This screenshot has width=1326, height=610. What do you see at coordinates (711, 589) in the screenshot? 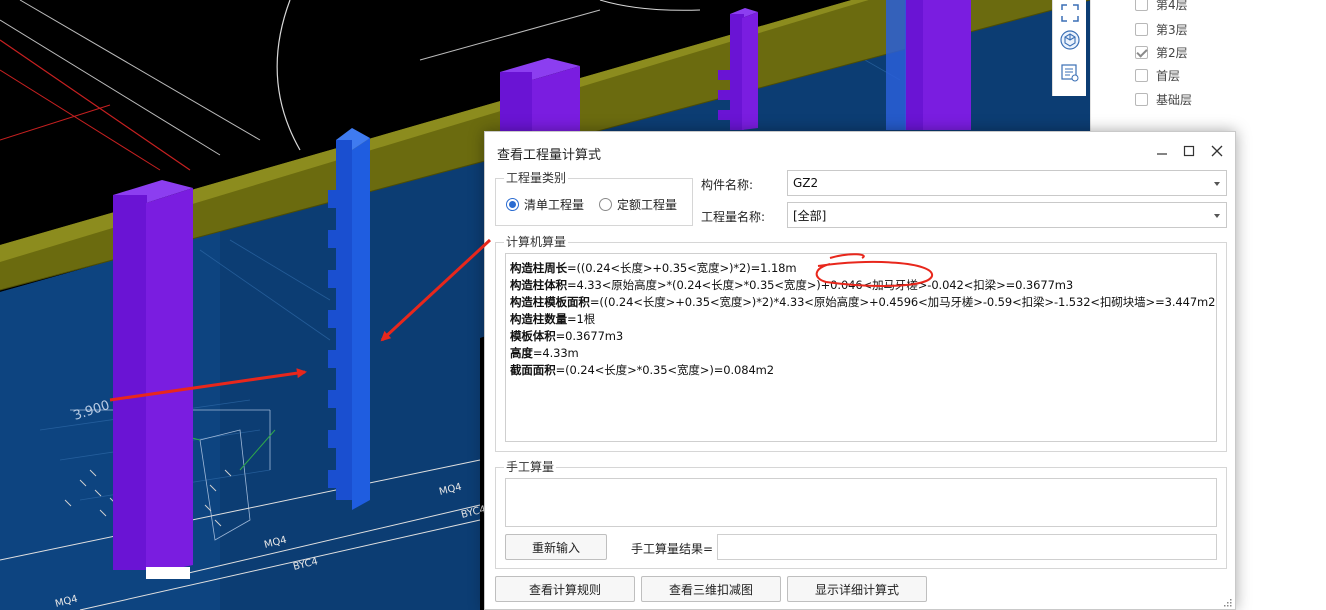
I see `view-3d-deduction-button: 查看三维扣减图` at bounding box center [711, 589].